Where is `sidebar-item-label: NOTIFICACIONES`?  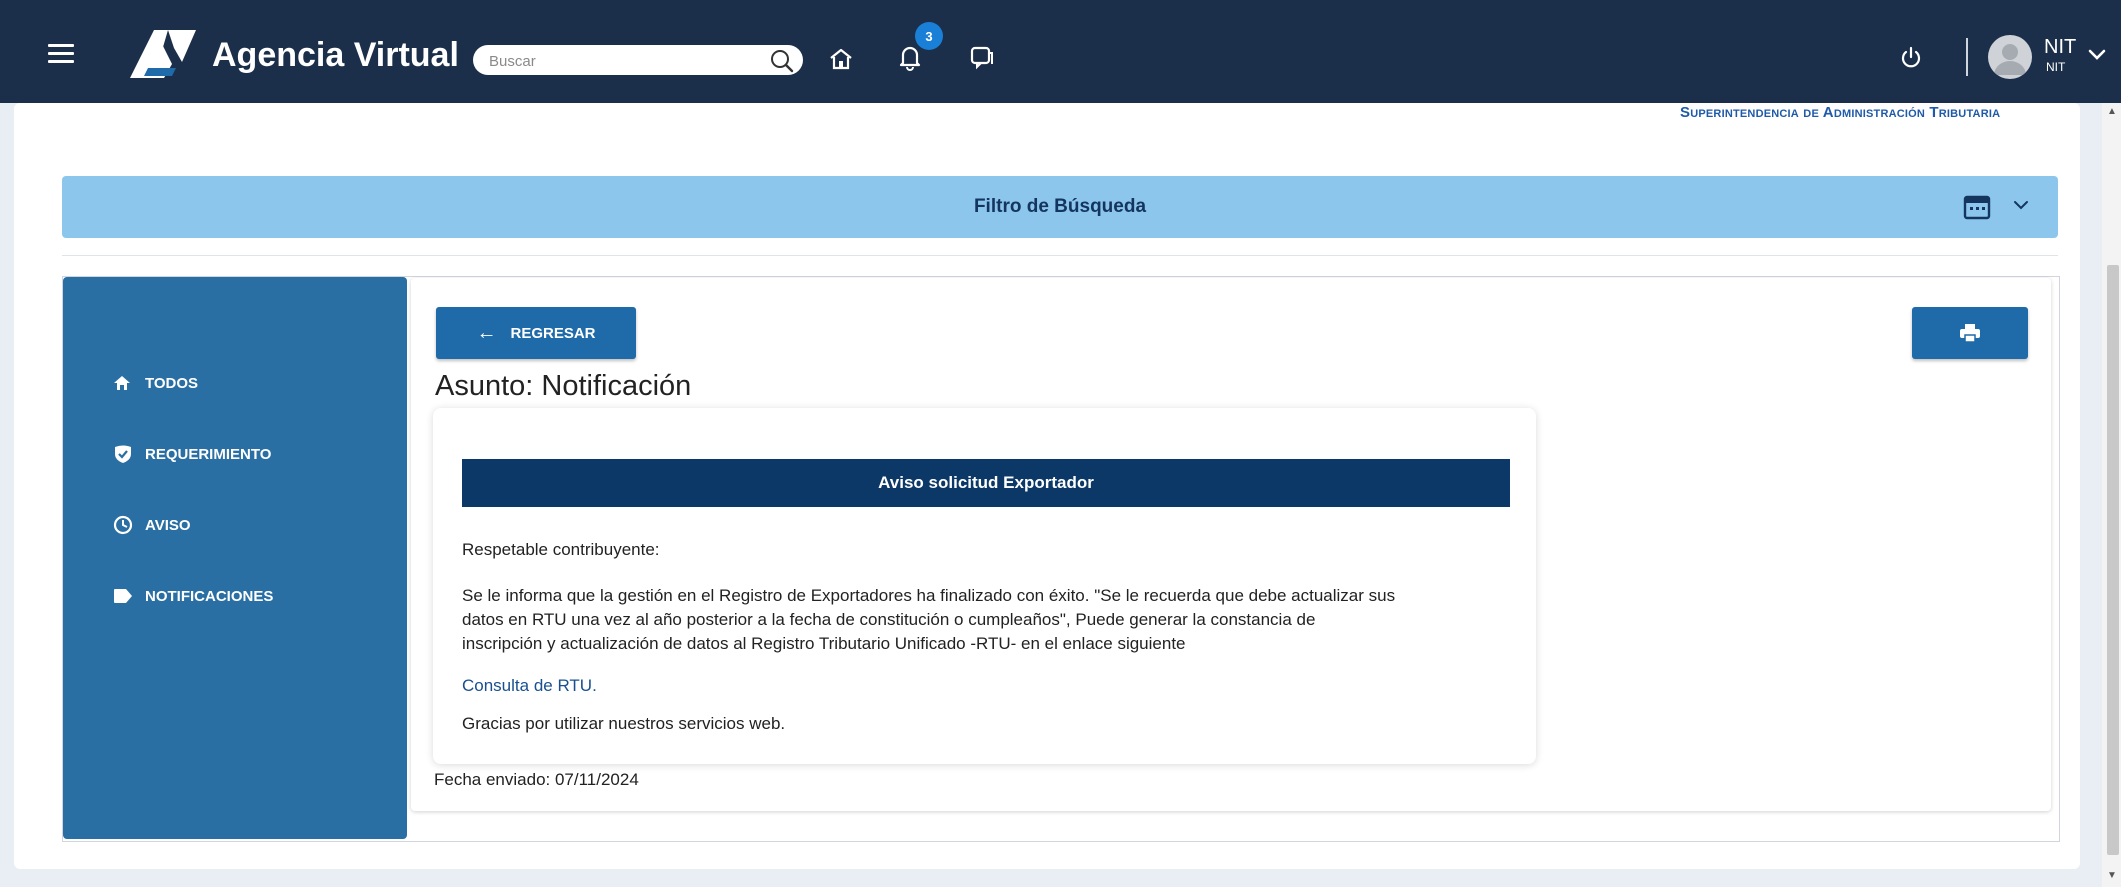 sidebar-item-label: NOTIFICACIONES is located at coordinates (209, 596).